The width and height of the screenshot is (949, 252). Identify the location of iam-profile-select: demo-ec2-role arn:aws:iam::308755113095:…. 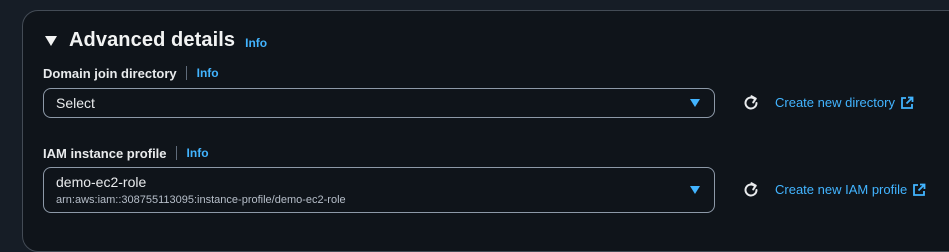
(379, 190).